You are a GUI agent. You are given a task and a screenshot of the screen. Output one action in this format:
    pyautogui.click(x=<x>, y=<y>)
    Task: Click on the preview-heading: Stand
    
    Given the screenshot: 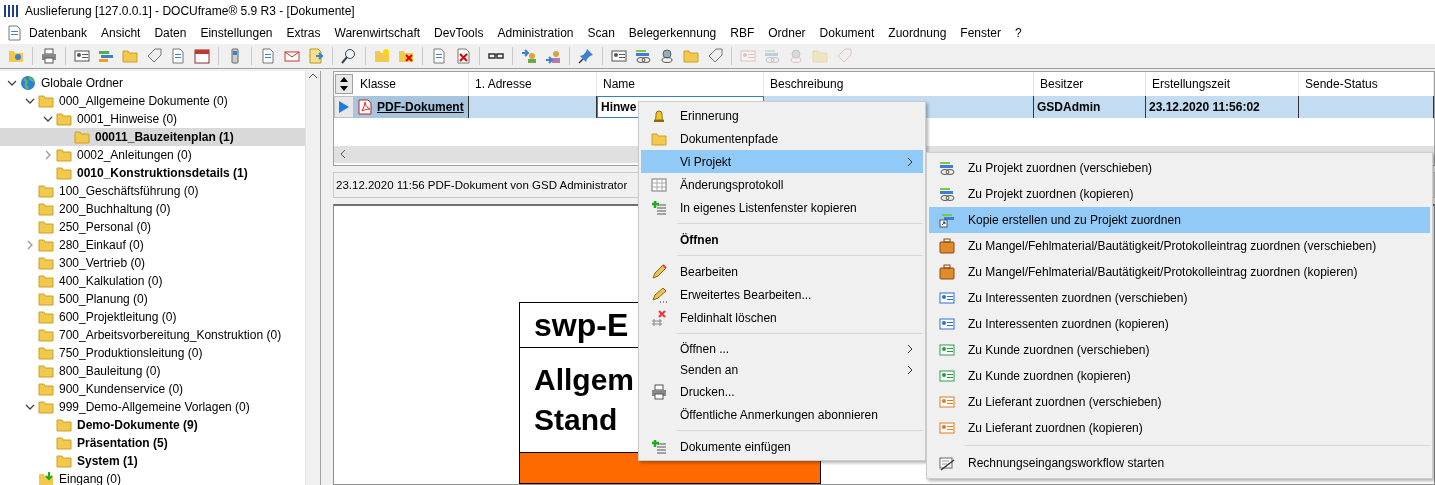 What is the action you would take?
    pyautogui.click(x=576, y=420)
    